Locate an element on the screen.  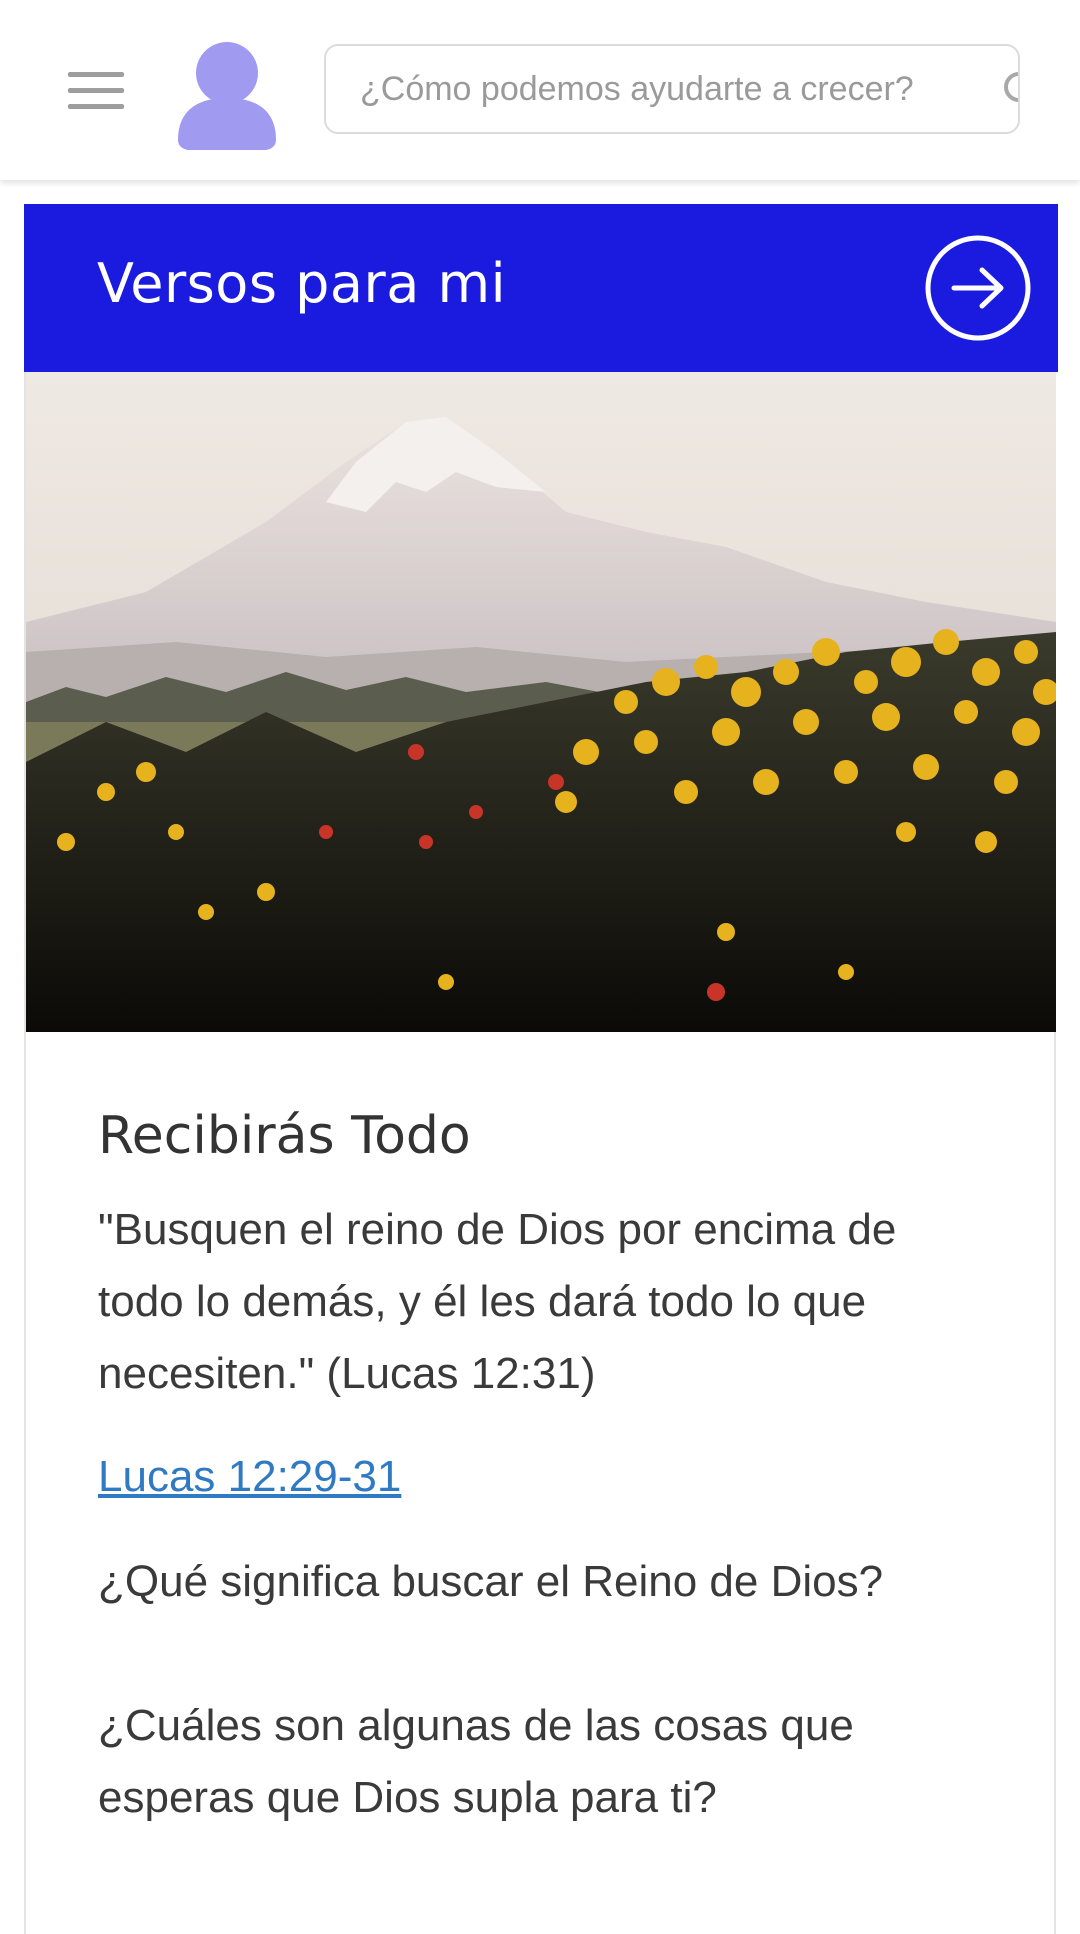
verse-title: Recibirás Todo is located at coordinates (284, 1136).